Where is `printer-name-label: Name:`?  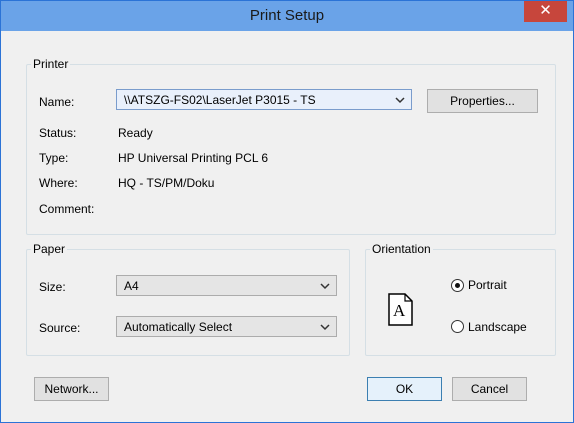 printer-name-label: Name: is located at coordinates (57, 102).